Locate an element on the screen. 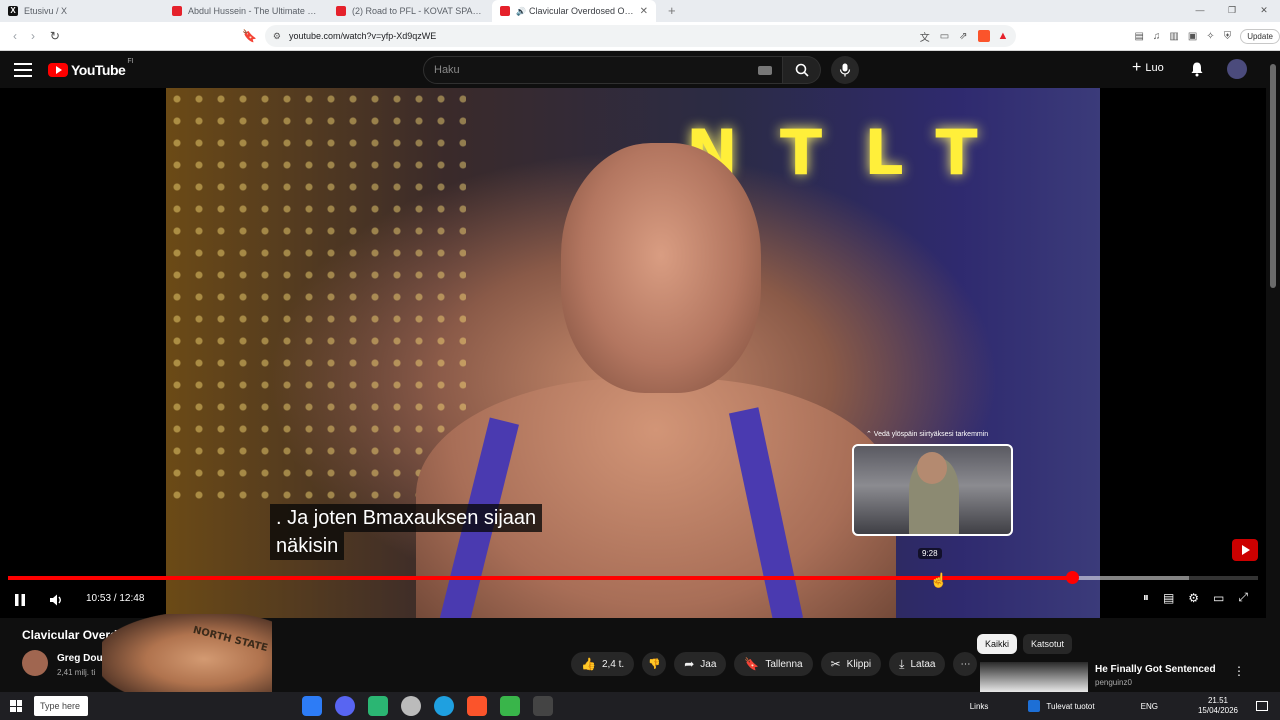 This screenshot has width=1280, height=720. search-icon is located at coordinates (802, 70).